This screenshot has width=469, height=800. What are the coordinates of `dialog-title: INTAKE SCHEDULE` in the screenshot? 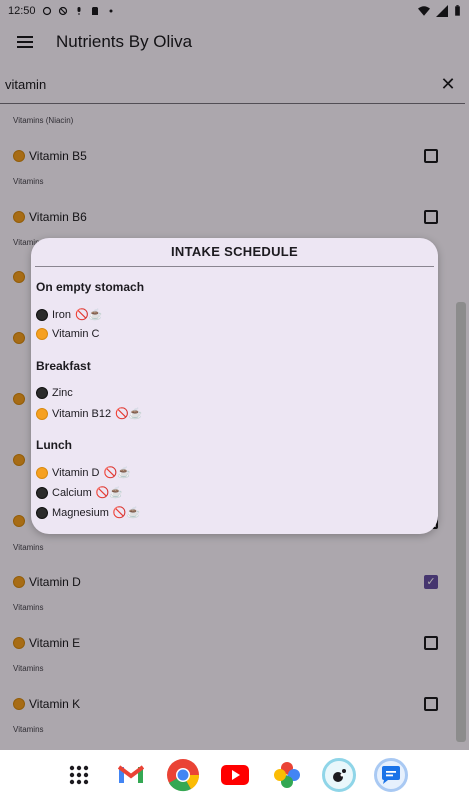 It's located at (234, 251).